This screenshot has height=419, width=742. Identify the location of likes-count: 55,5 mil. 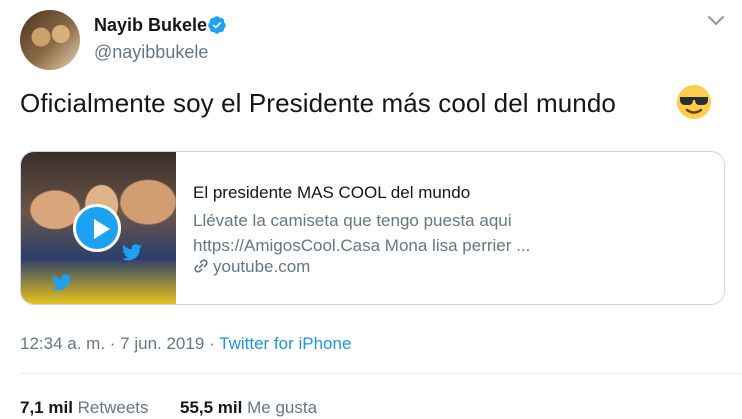
(211, 407).